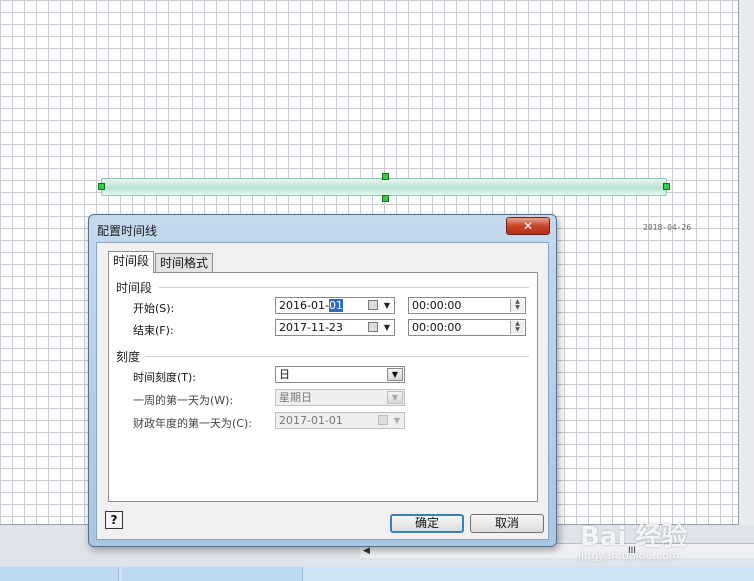 The image size is (754, 581). What do you see at coordinates (366, 551) in the screenshot?
I see `scroll-left-icon: ◀` at bounding box center [366, 551].